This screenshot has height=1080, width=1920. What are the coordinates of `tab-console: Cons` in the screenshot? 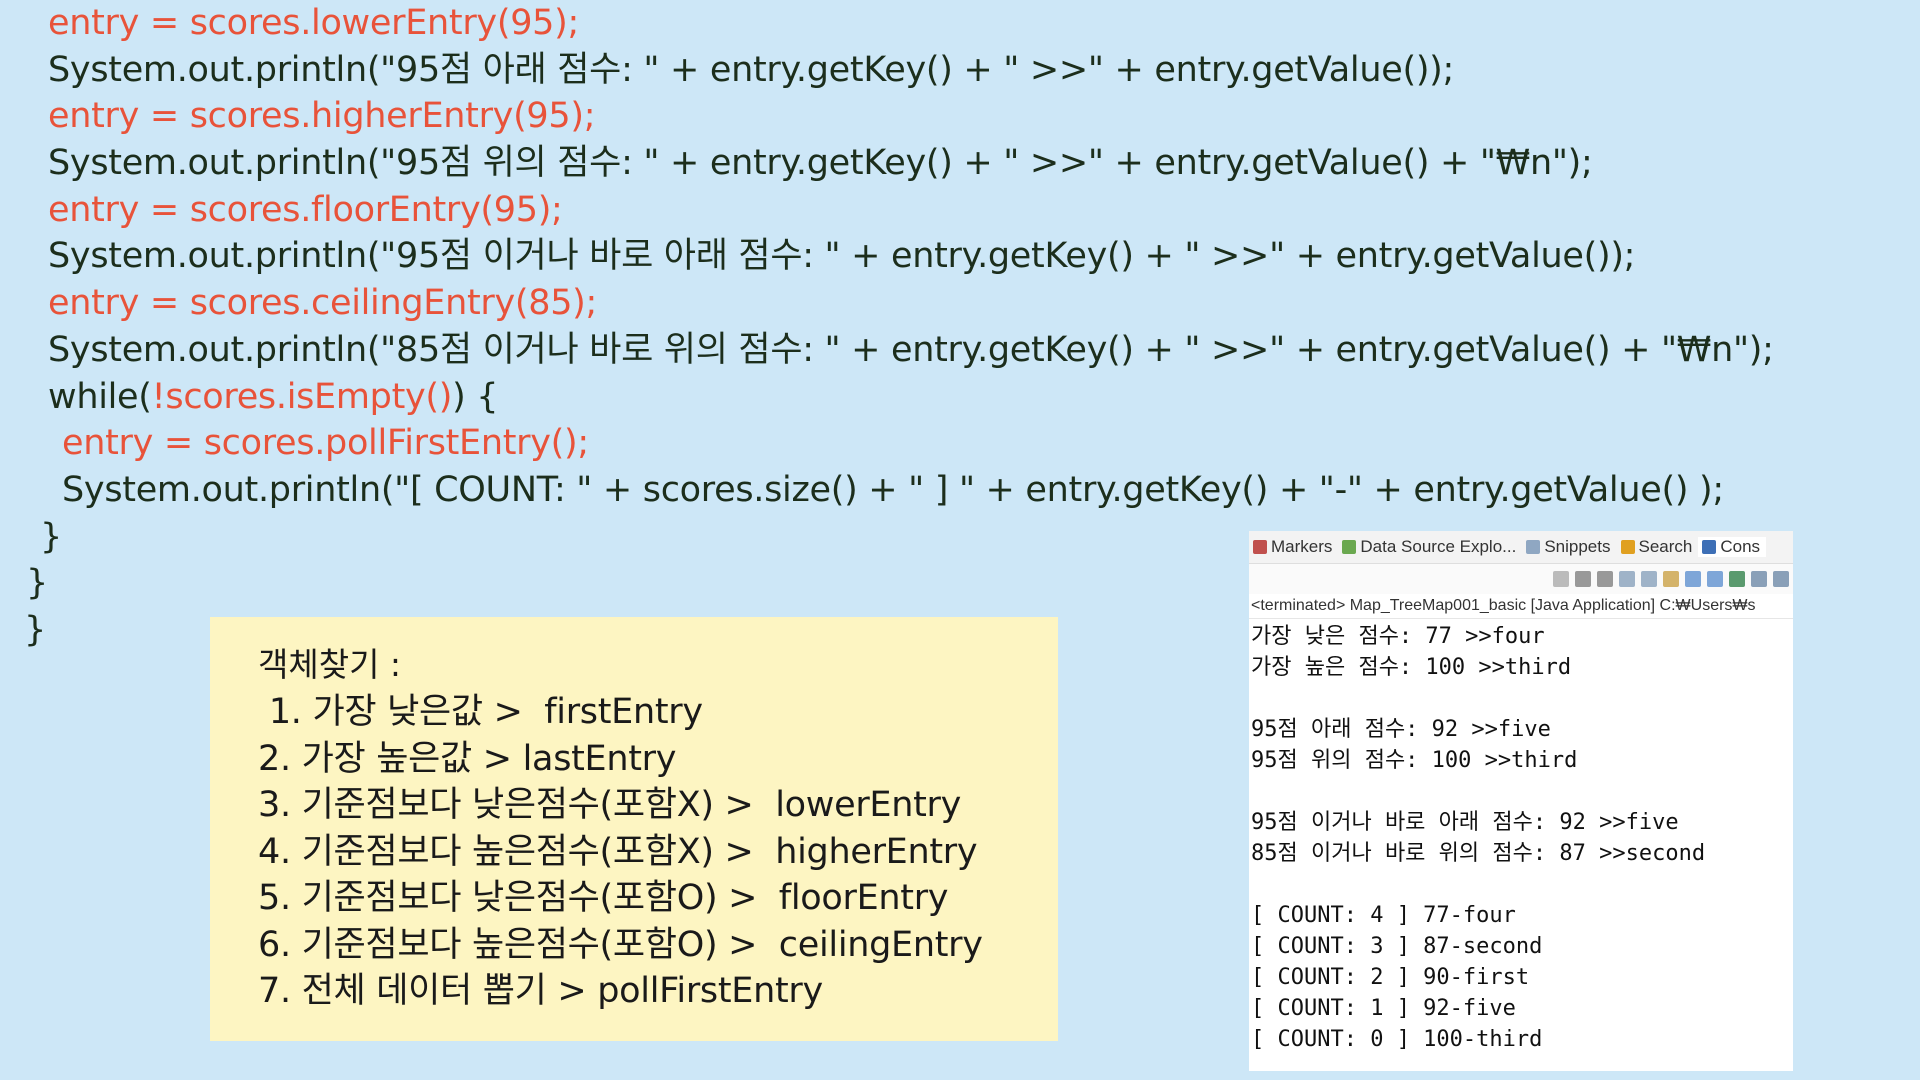 It's located at (1732, 547).